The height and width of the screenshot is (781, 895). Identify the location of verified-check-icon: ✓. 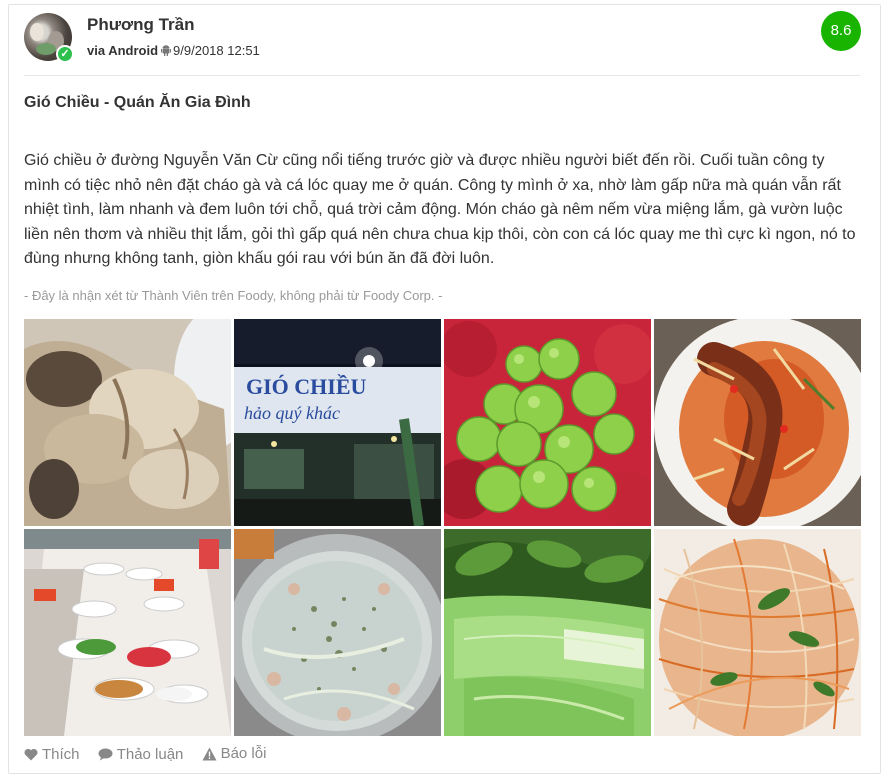
(65, 54).